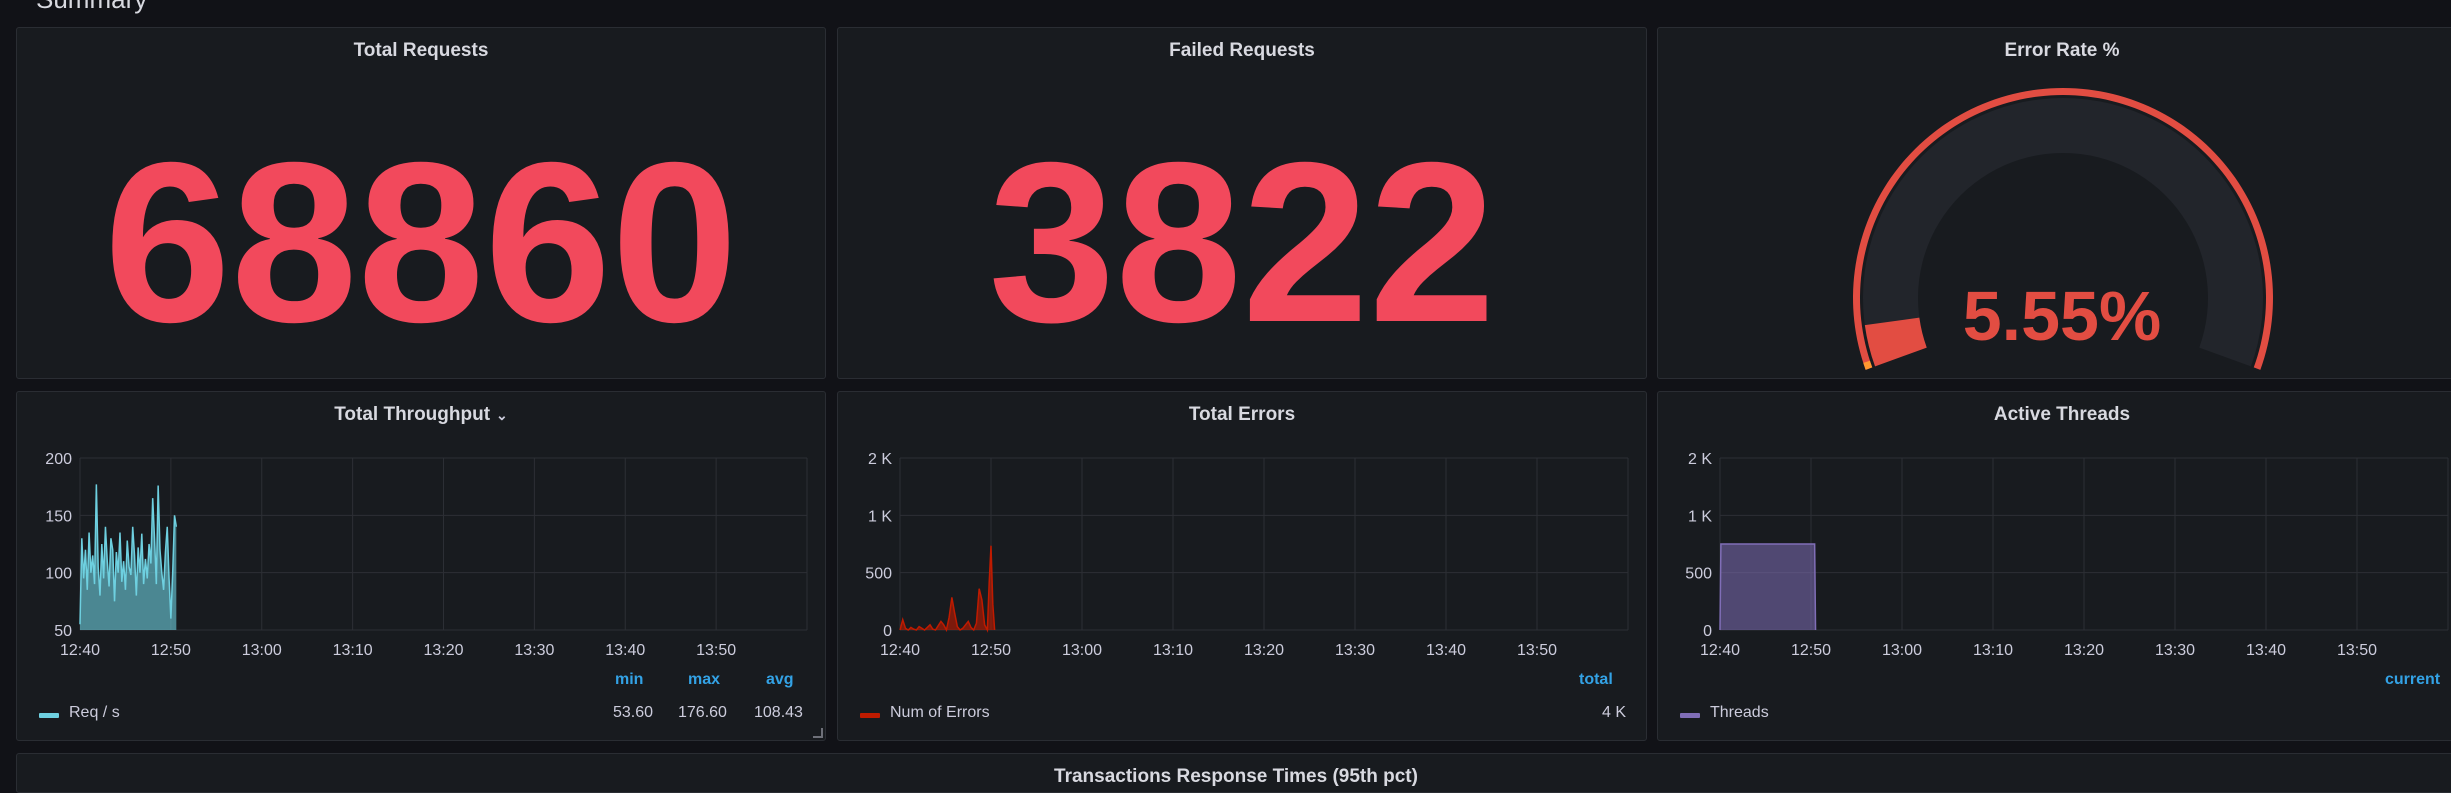  I want to click on legend-header-max: max, so click(704, 680).